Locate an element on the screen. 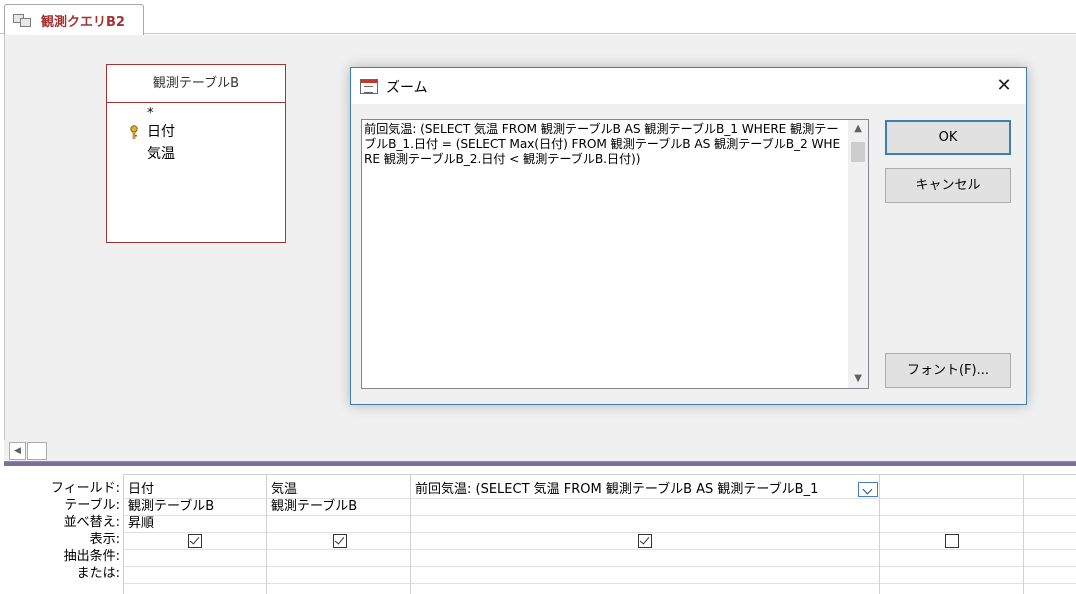  table-field-list-title: 観測テーブルB is located at coordinates (196, 84).